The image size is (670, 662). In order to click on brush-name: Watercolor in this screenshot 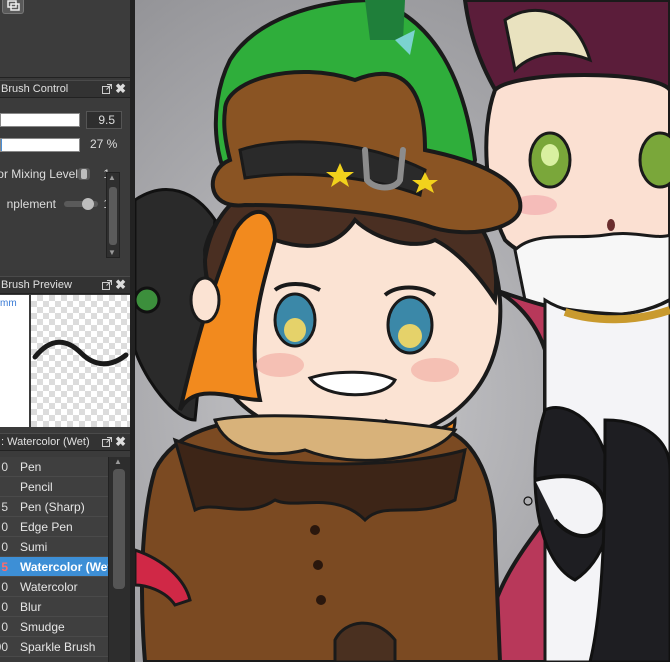, I will do `click(49, 587)`.